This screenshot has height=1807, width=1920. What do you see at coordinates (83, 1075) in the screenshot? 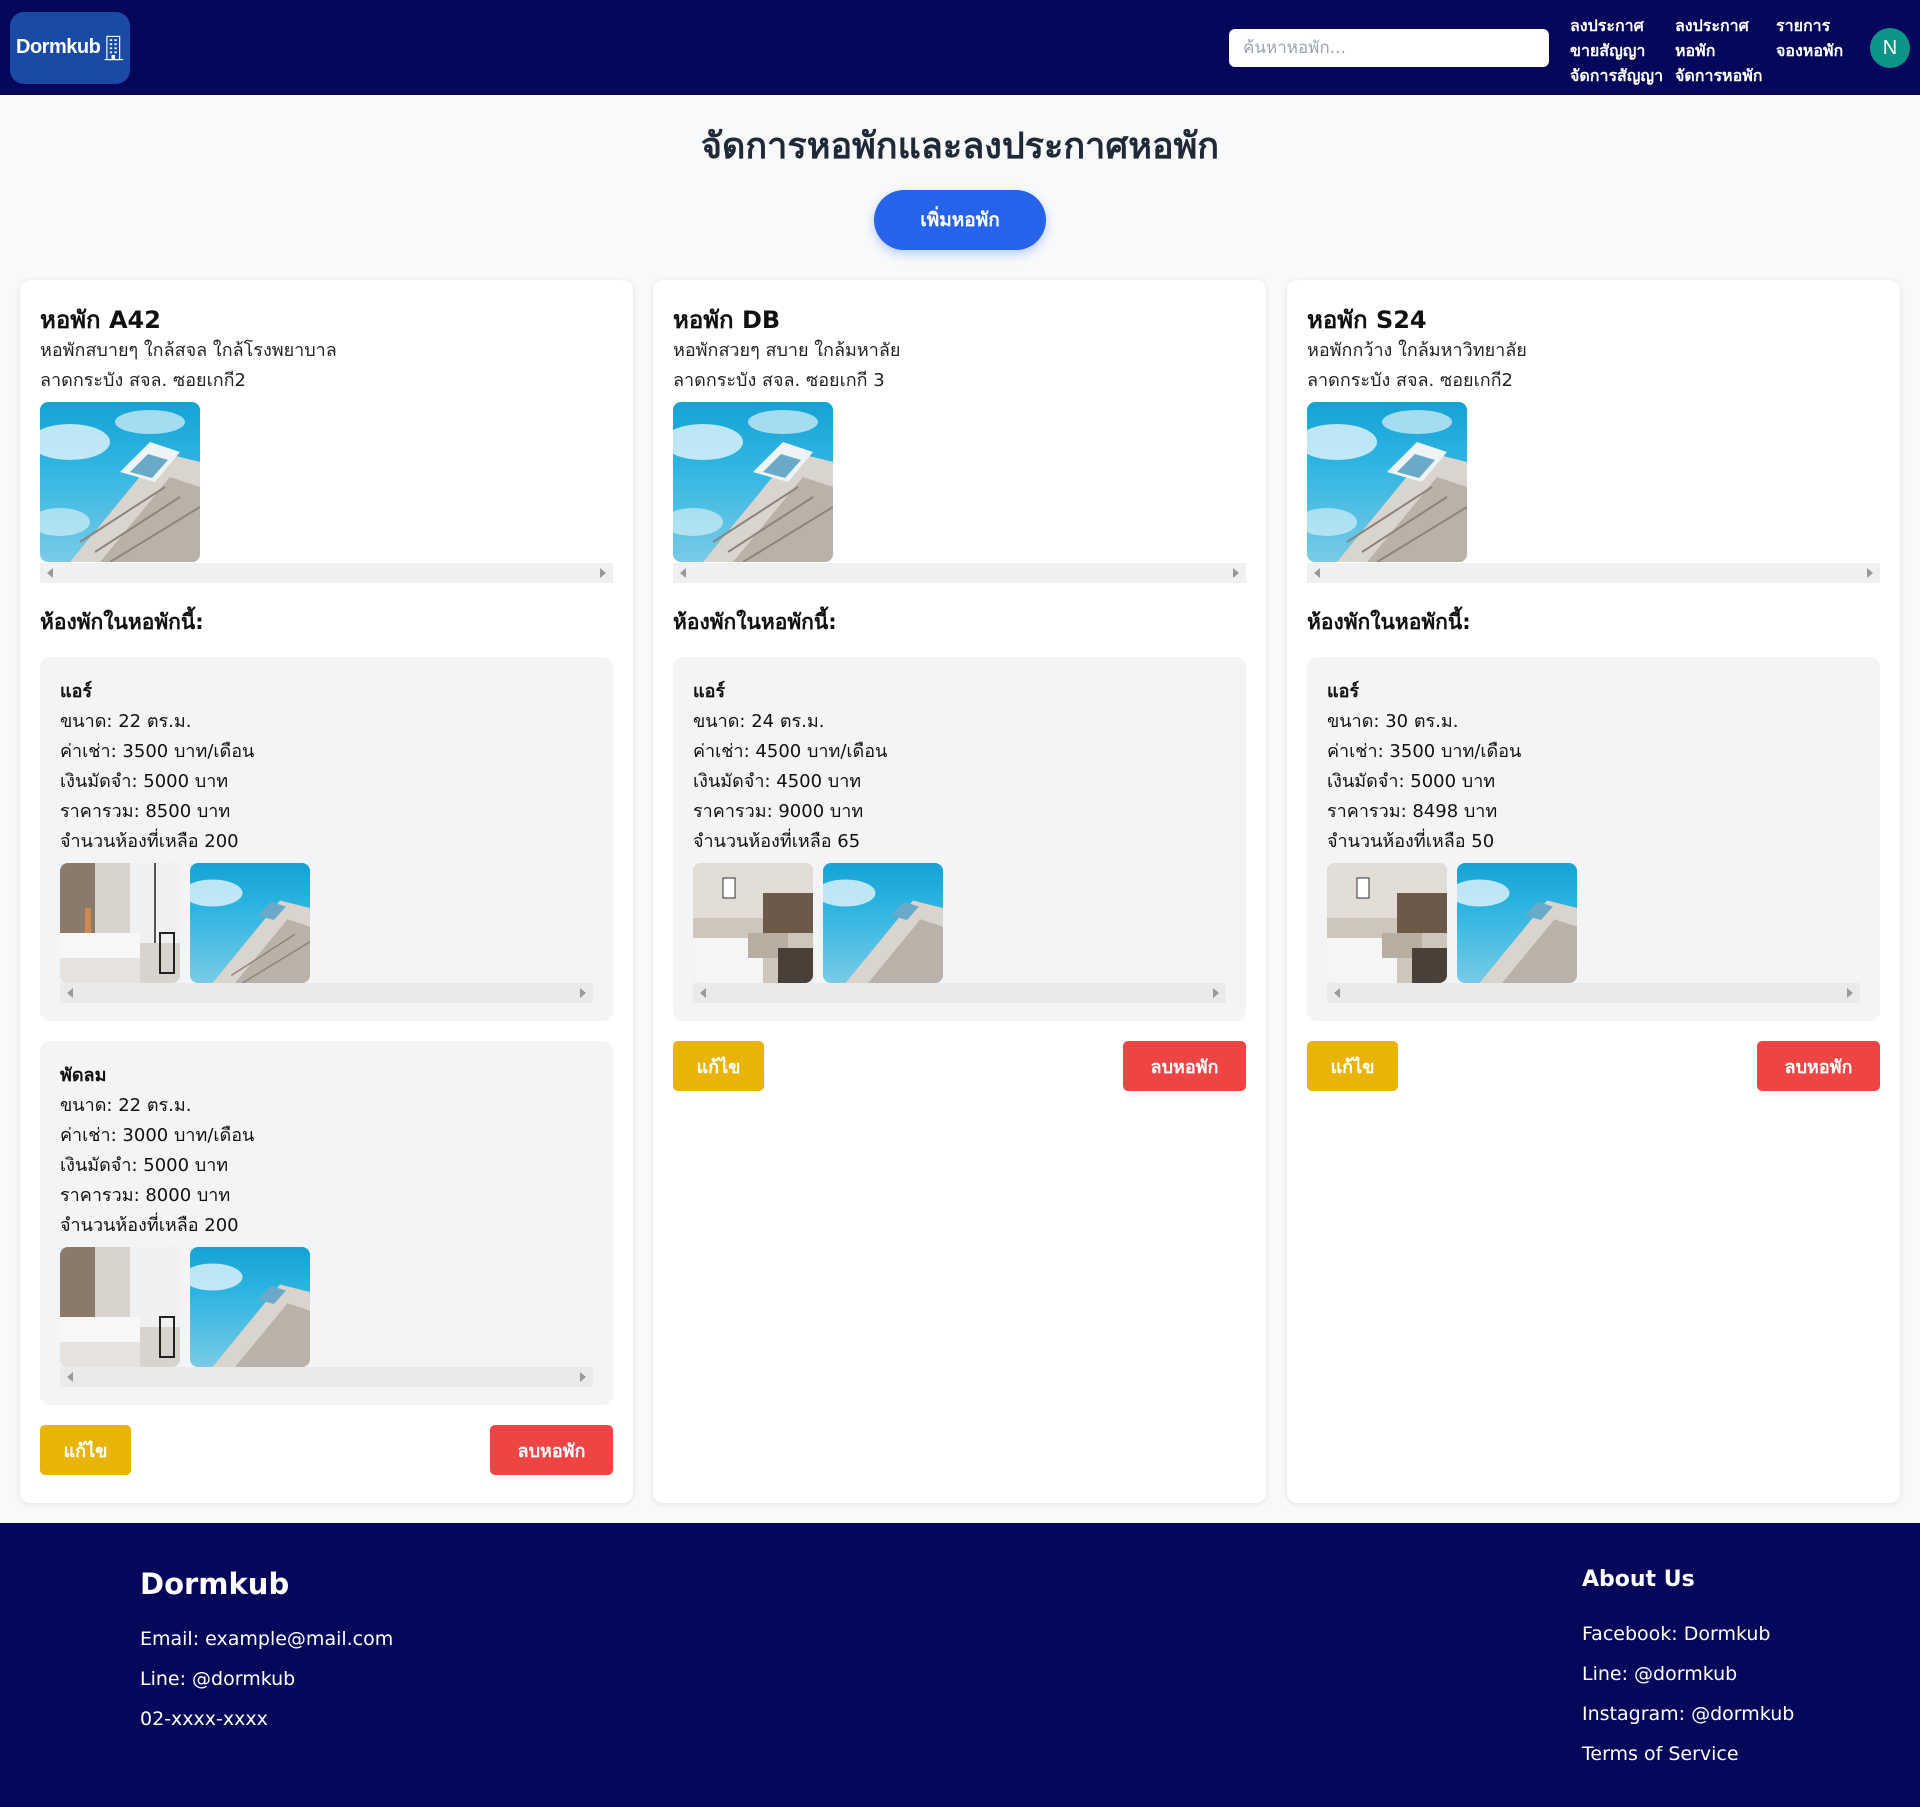
I see `room-type: พัดลม` at bounding box center [83, 1075].